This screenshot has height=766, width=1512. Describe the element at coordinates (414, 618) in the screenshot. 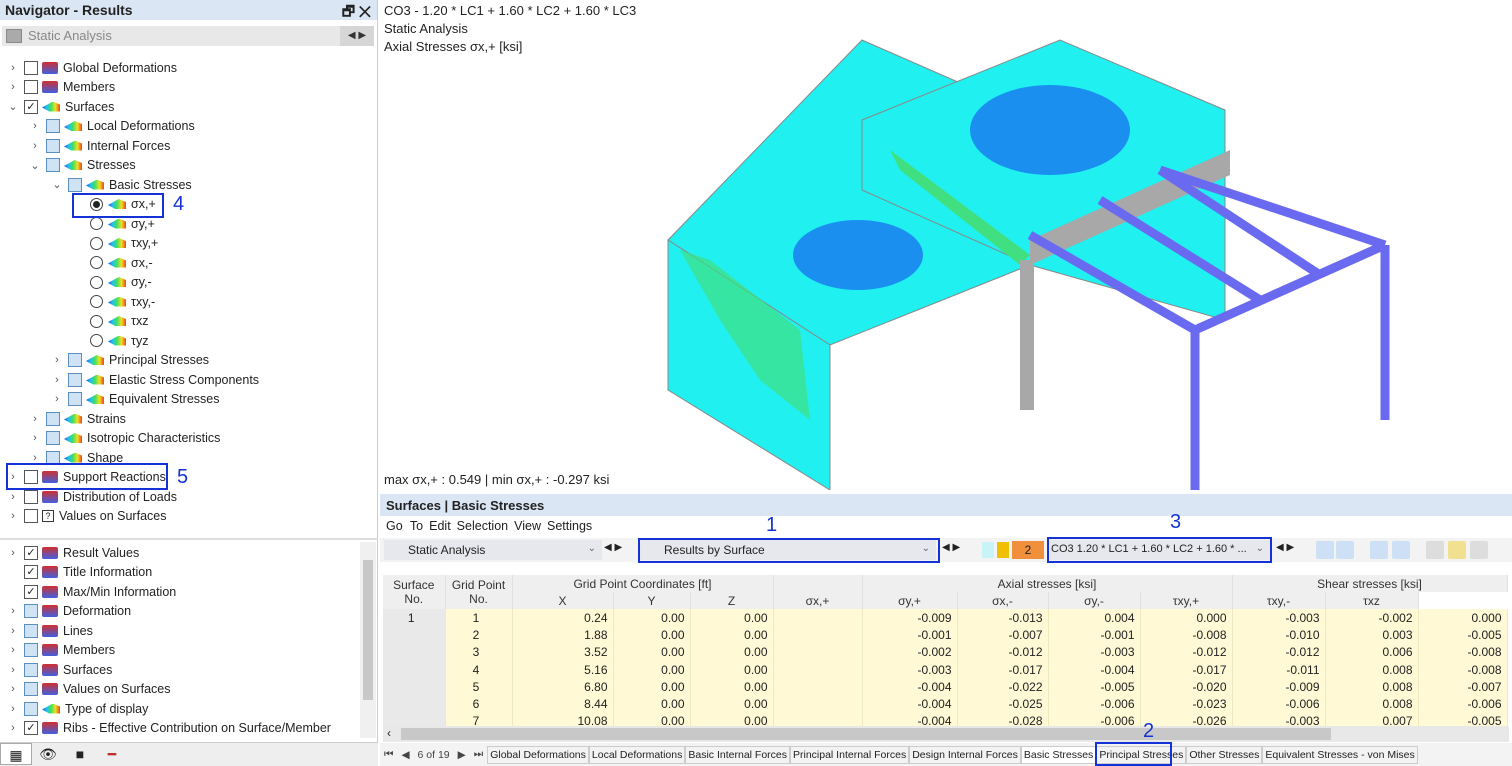

I see `table-cell: 1` at that location.